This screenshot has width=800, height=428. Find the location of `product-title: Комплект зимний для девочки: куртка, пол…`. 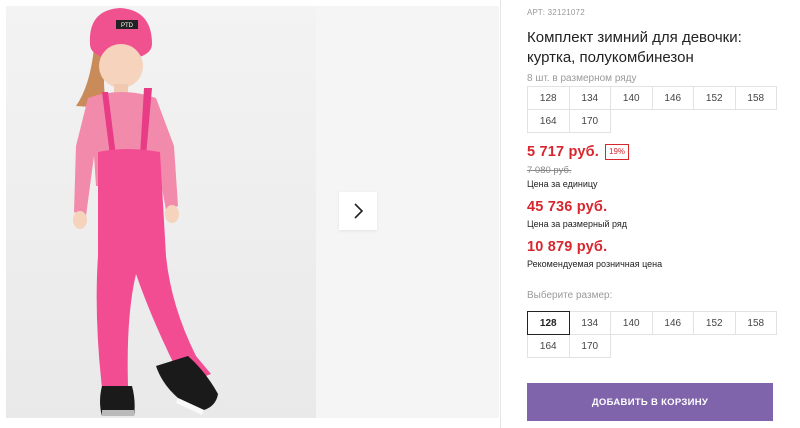

product-title: Комплект зимний для девочки: куртка, пол… is located at coordinates (634, 47).